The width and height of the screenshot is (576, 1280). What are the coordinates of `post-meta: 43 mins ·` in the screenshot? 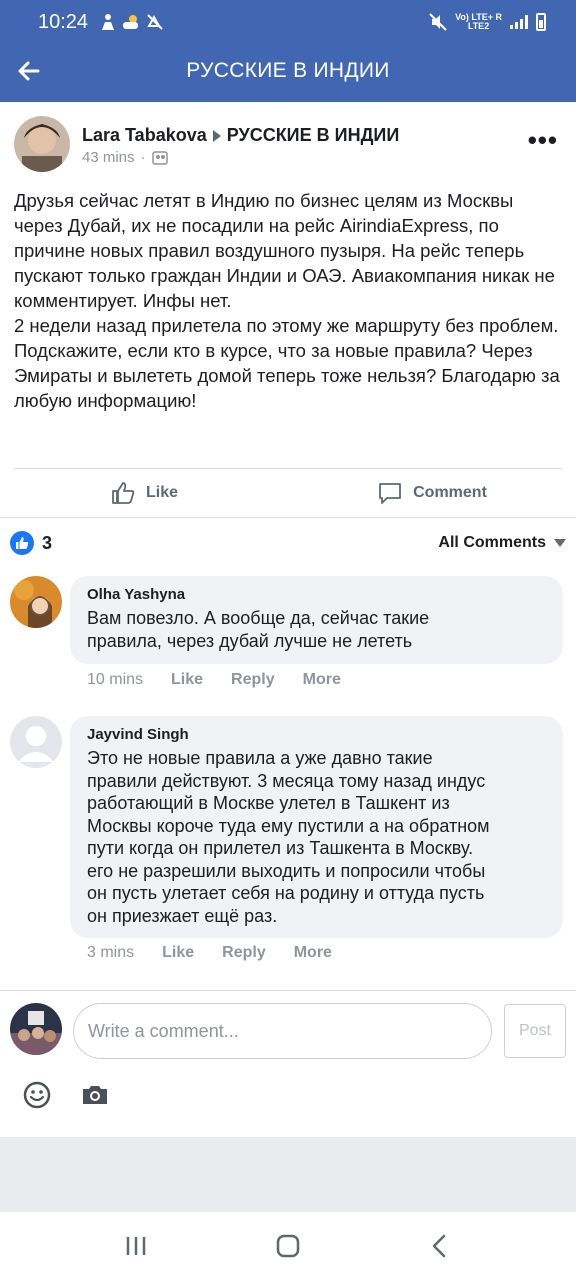 It's located at (125, 157).